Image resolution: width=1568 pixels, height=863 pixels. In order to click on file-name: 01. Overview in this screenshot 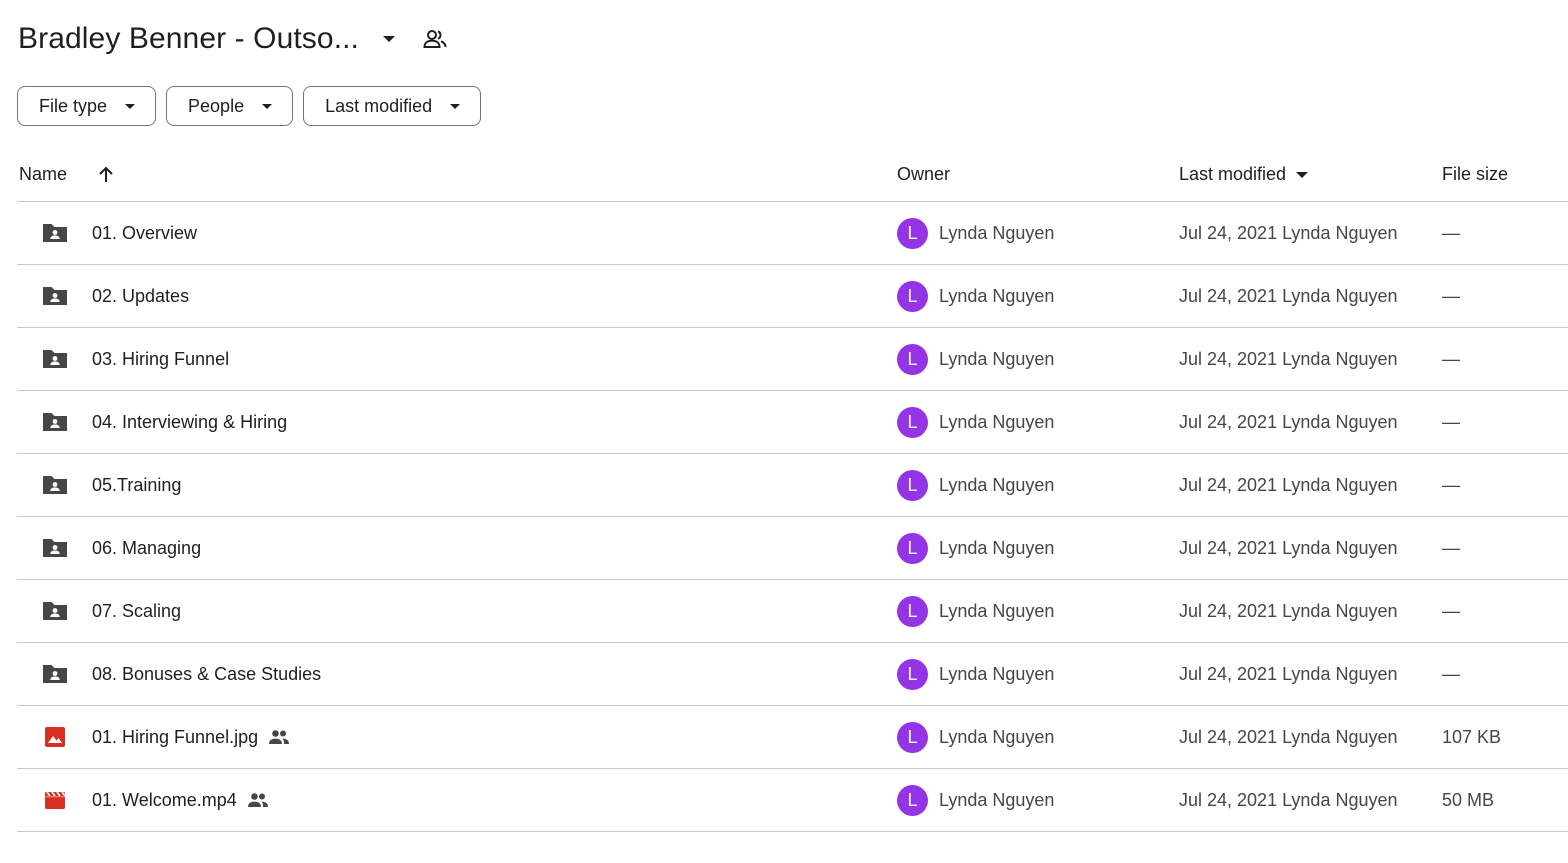, I will do `click(144, 233)`.